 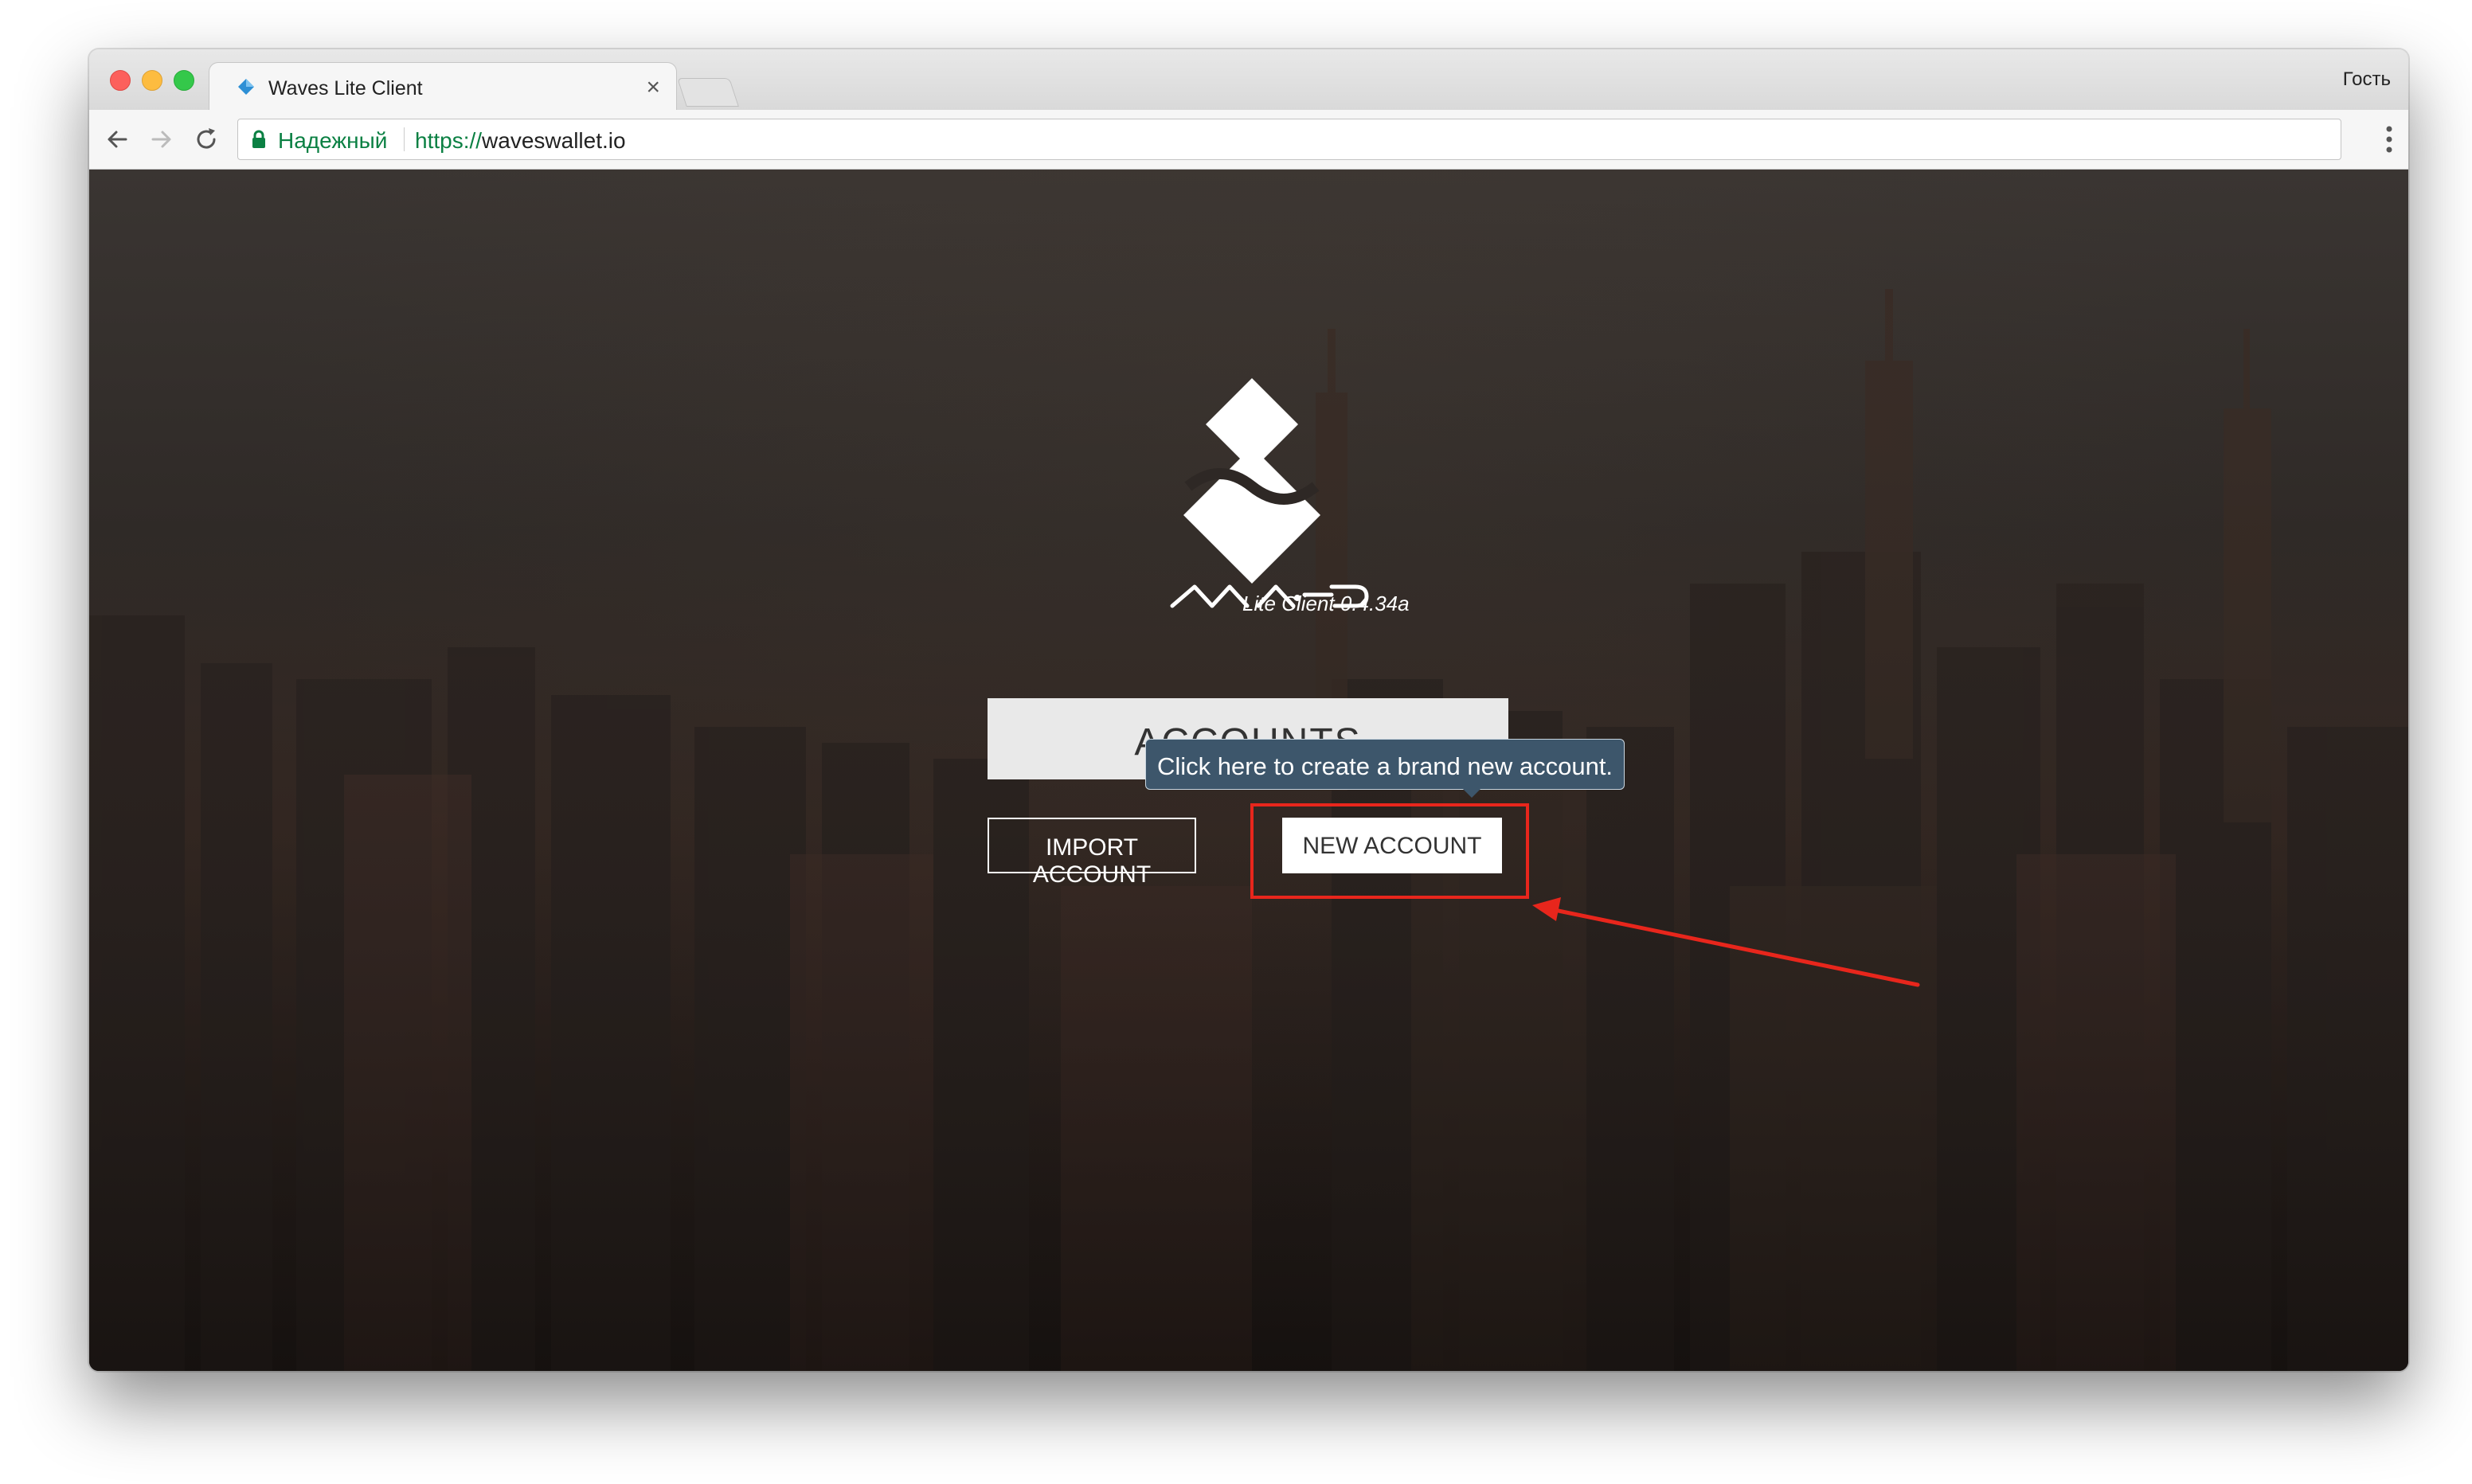 What do you see at coordinates (443, 86) in the screenshot?
I see `browser-tab: Waves Lite Client ×` at bounding box center [443, 86].